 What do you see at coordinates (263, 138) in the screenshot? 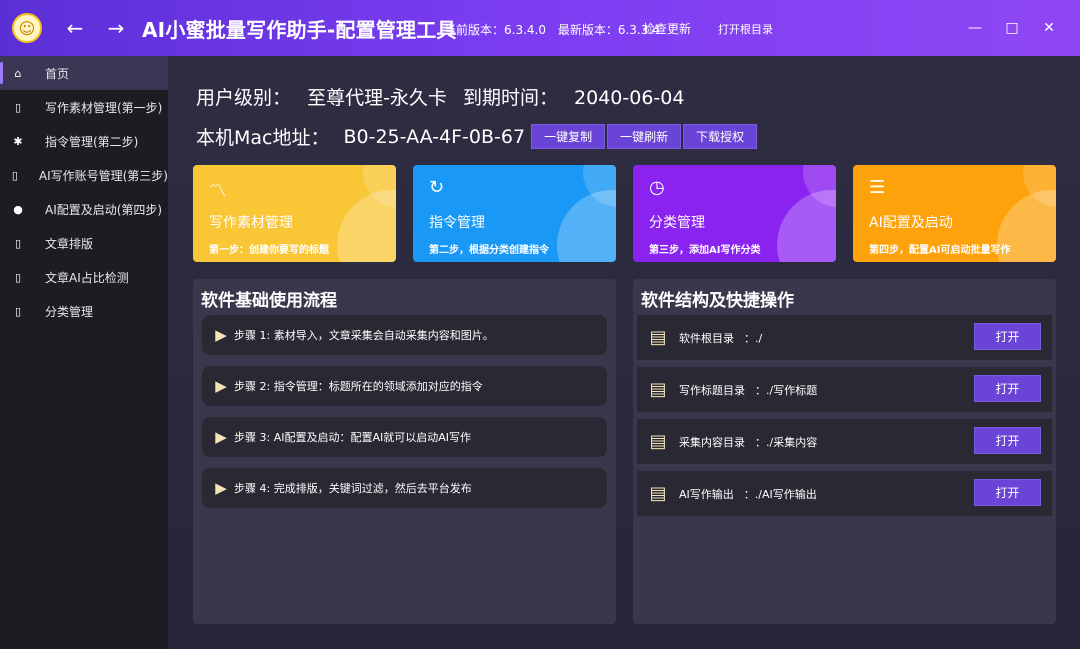
I see `mac-label: 本机Mac地址：` at bounding box center [263, 138].